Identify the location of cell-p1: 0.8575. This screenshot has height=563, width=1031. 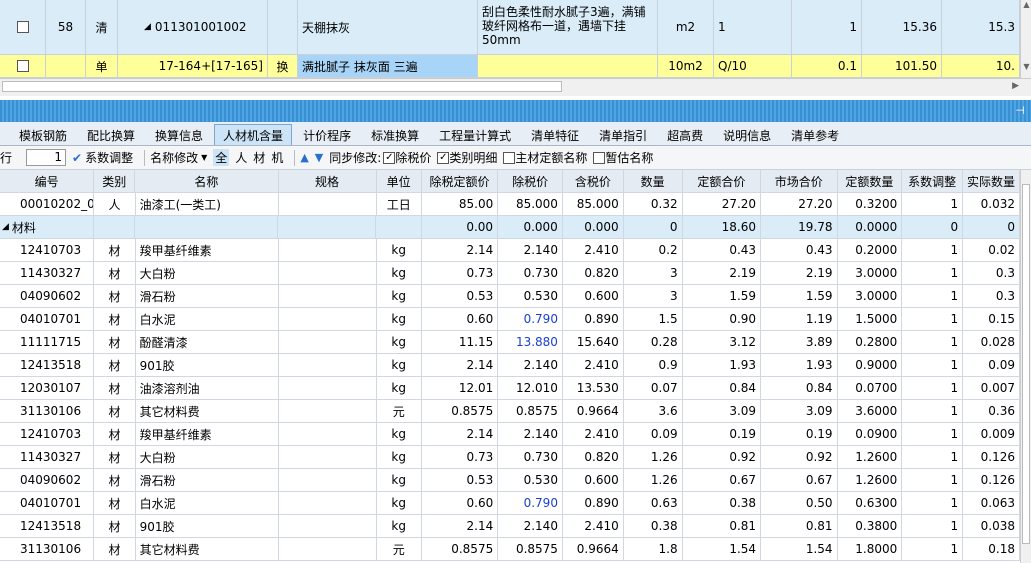
(460, 411).